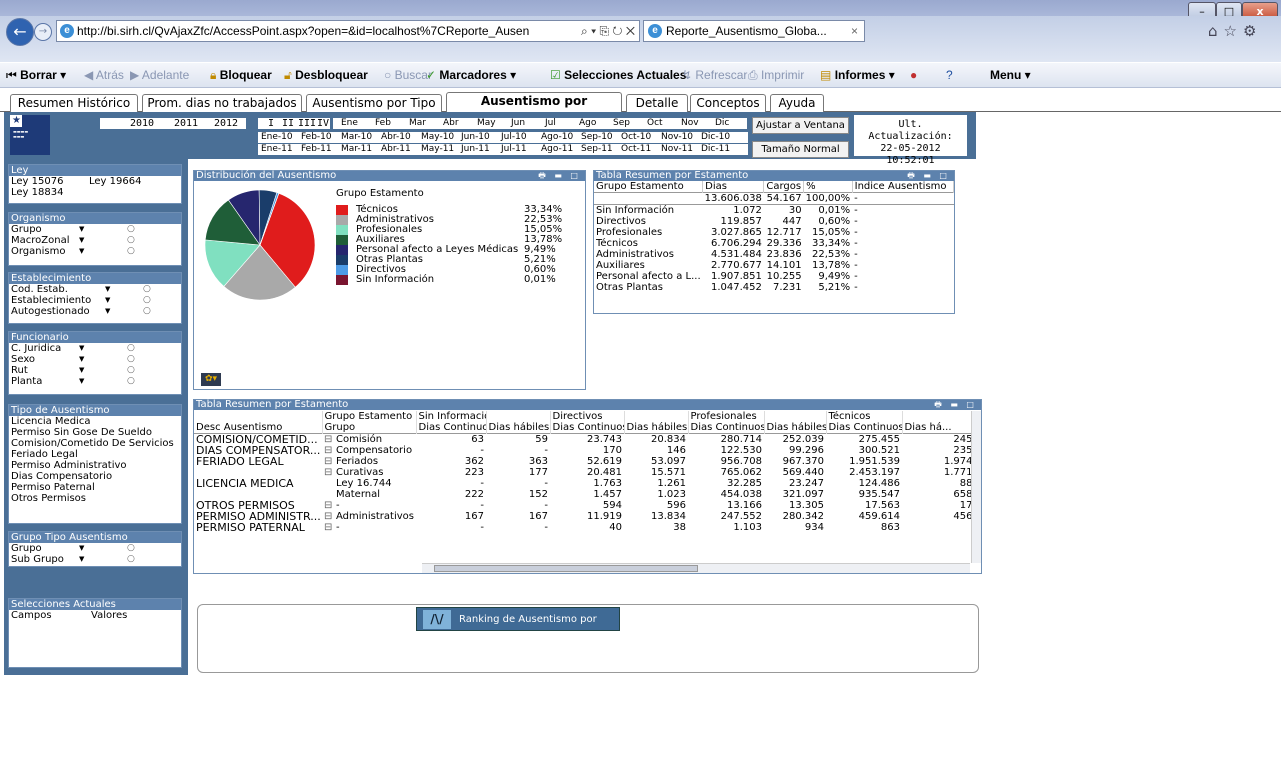 This screenshot has height=760, width=1281. Describe the element at coordinates (715, 149) in the screenshot. I see `month-year-dic-11: Dic-11` at that location.